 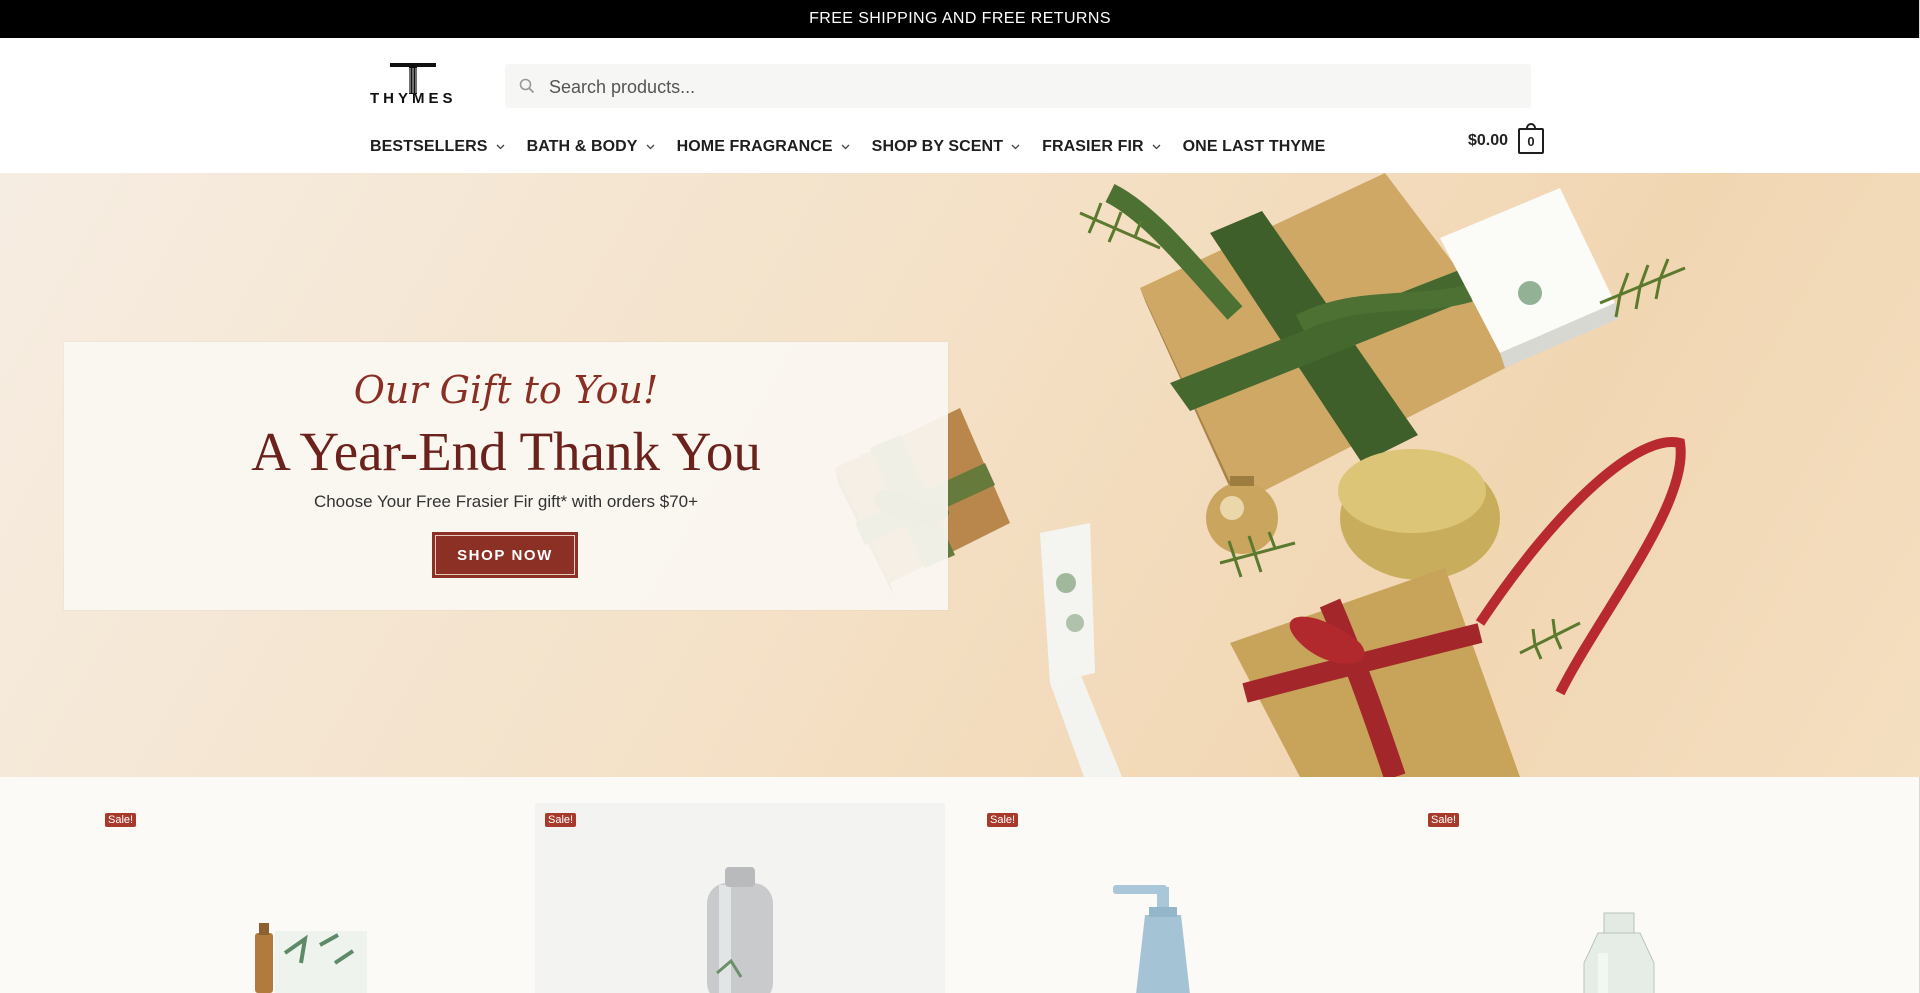 I want to click on nav-item-home-fragrance: HOME FRAGRANCE, so click(x=763, y=147).